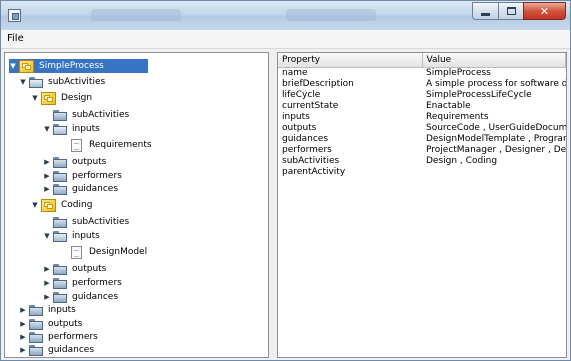  I want to click on value-cell: Requirements, so click(457, 116).